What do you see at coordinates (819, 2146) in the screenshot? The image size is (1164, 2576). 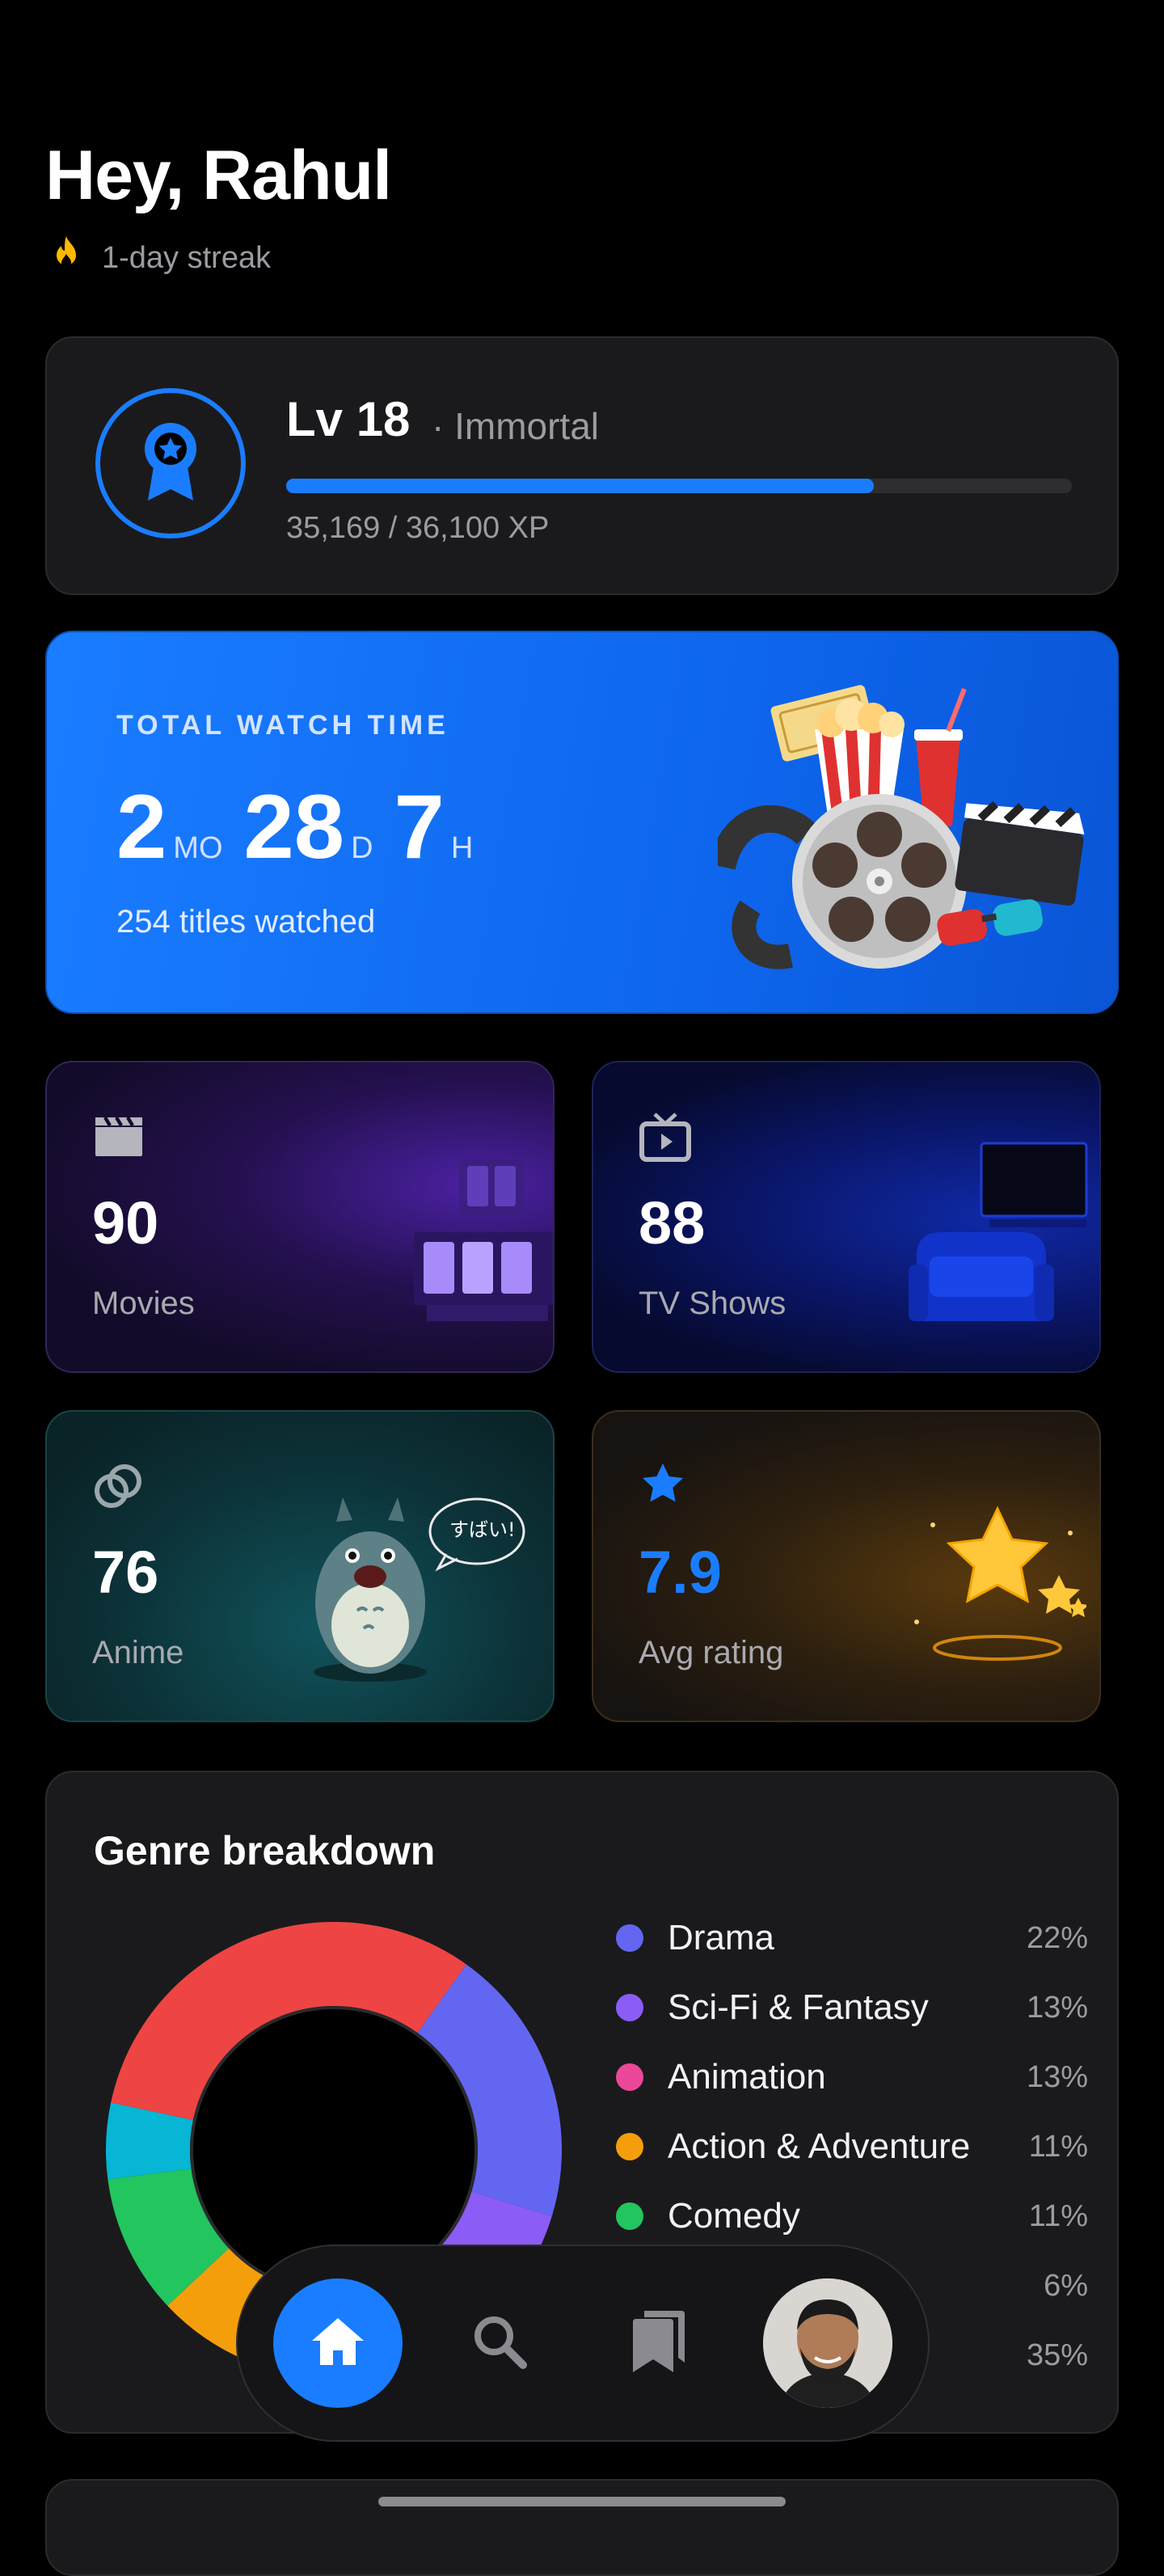 I see `legend-name: Action & Adventure` at bounding box center [819, 2146].